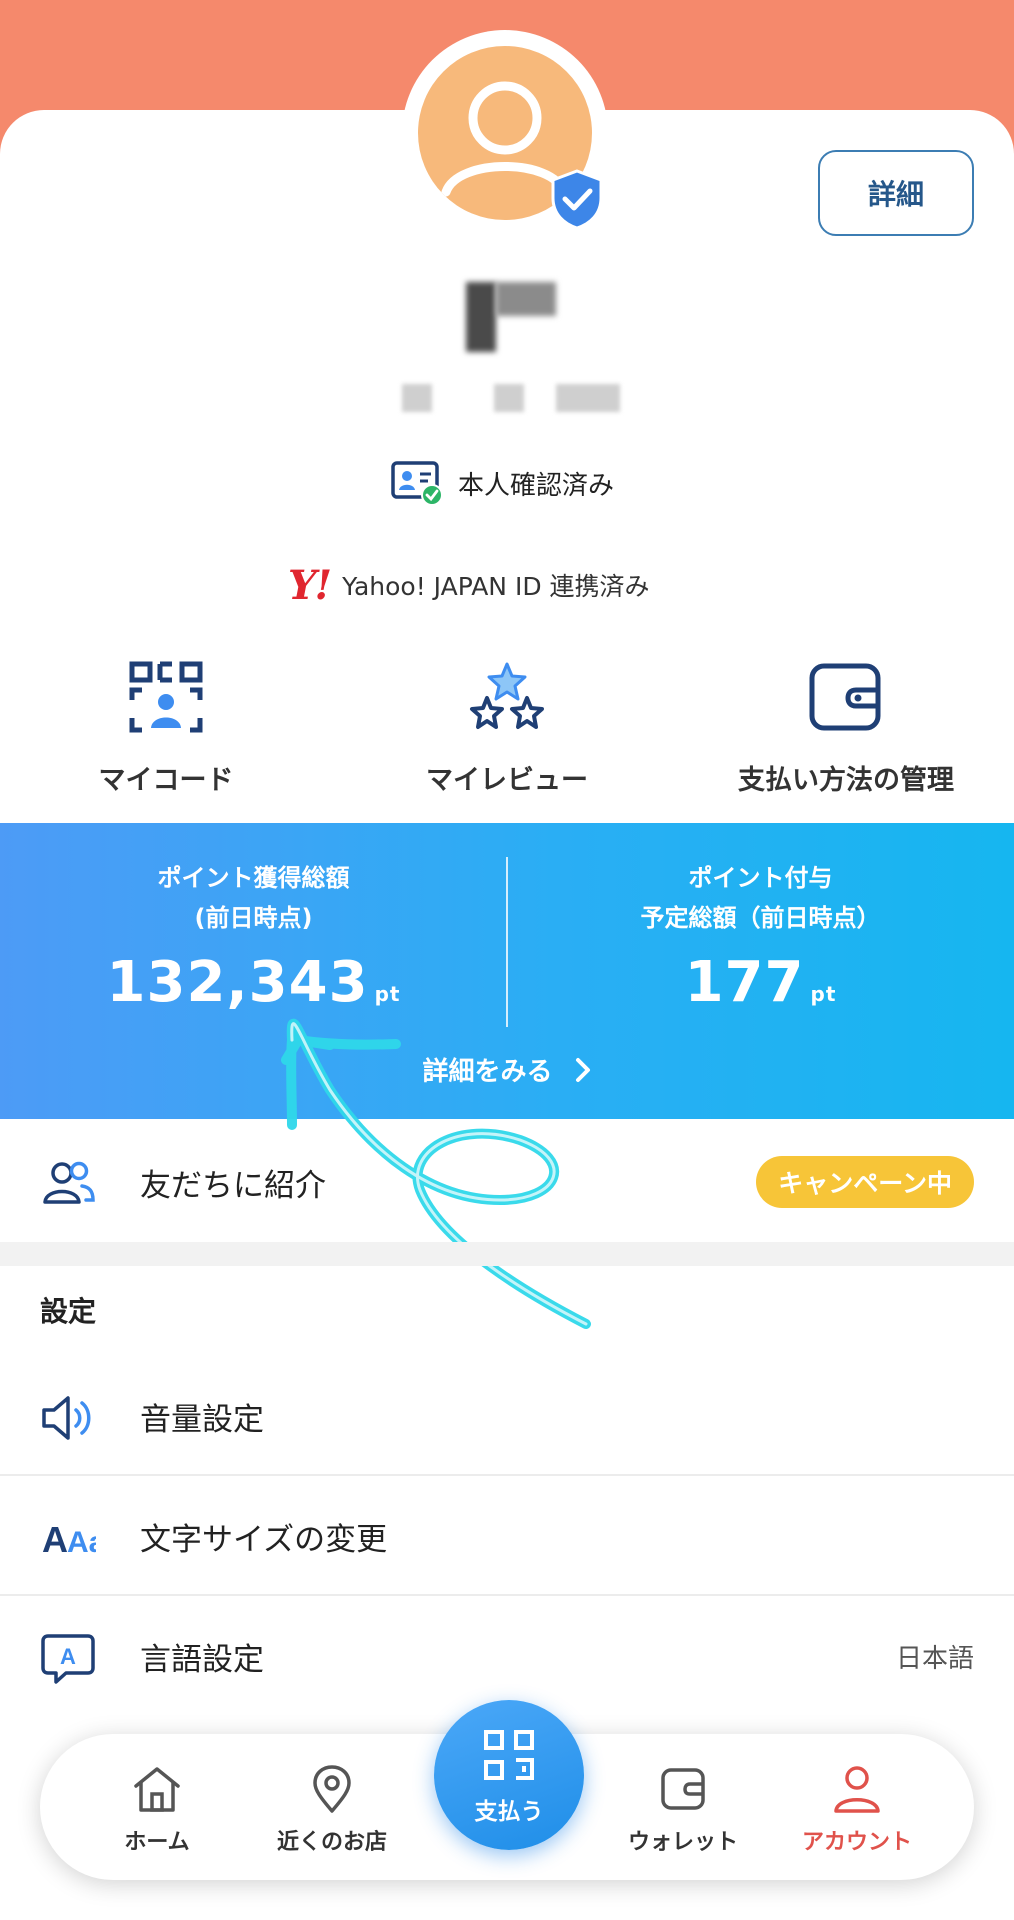  I want to click on pay-button-label: 支払う, so click(509, 1812).